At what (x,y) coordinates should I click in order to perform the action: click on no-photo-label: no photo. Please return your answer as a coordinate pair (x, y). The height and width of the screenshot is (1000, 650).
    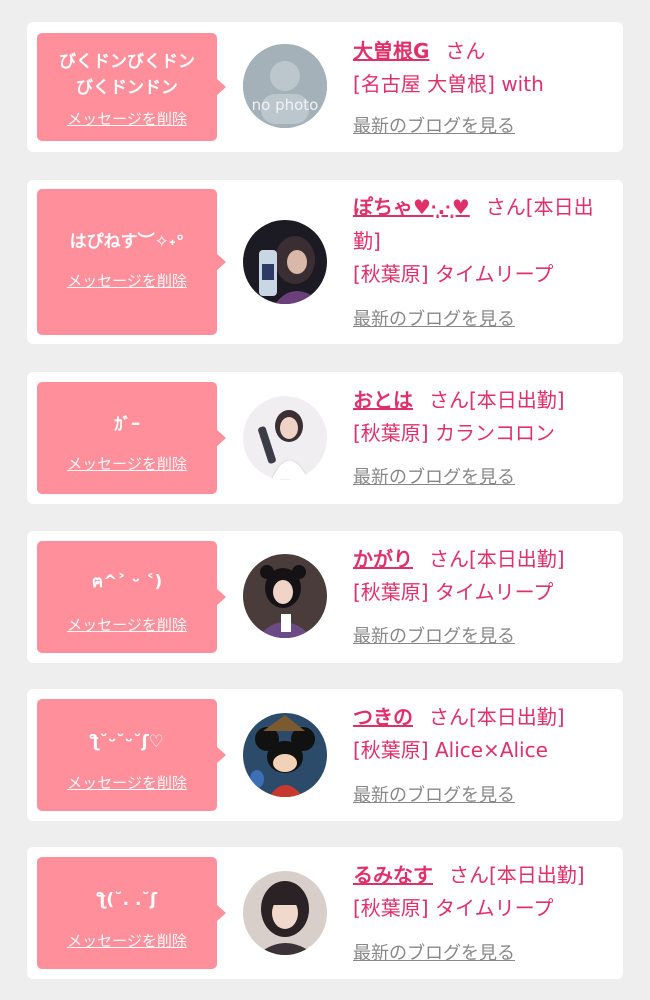
    Looking at the image, I should click on (285, 105).